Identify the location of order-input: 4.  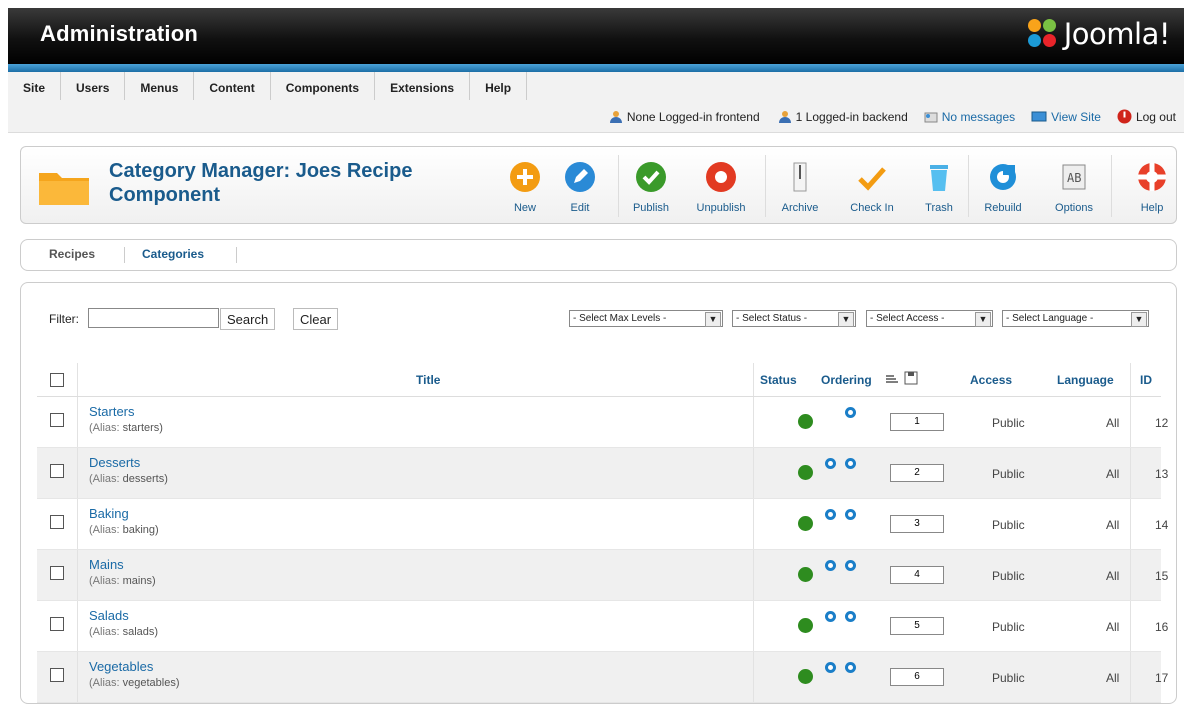
(917, 575).